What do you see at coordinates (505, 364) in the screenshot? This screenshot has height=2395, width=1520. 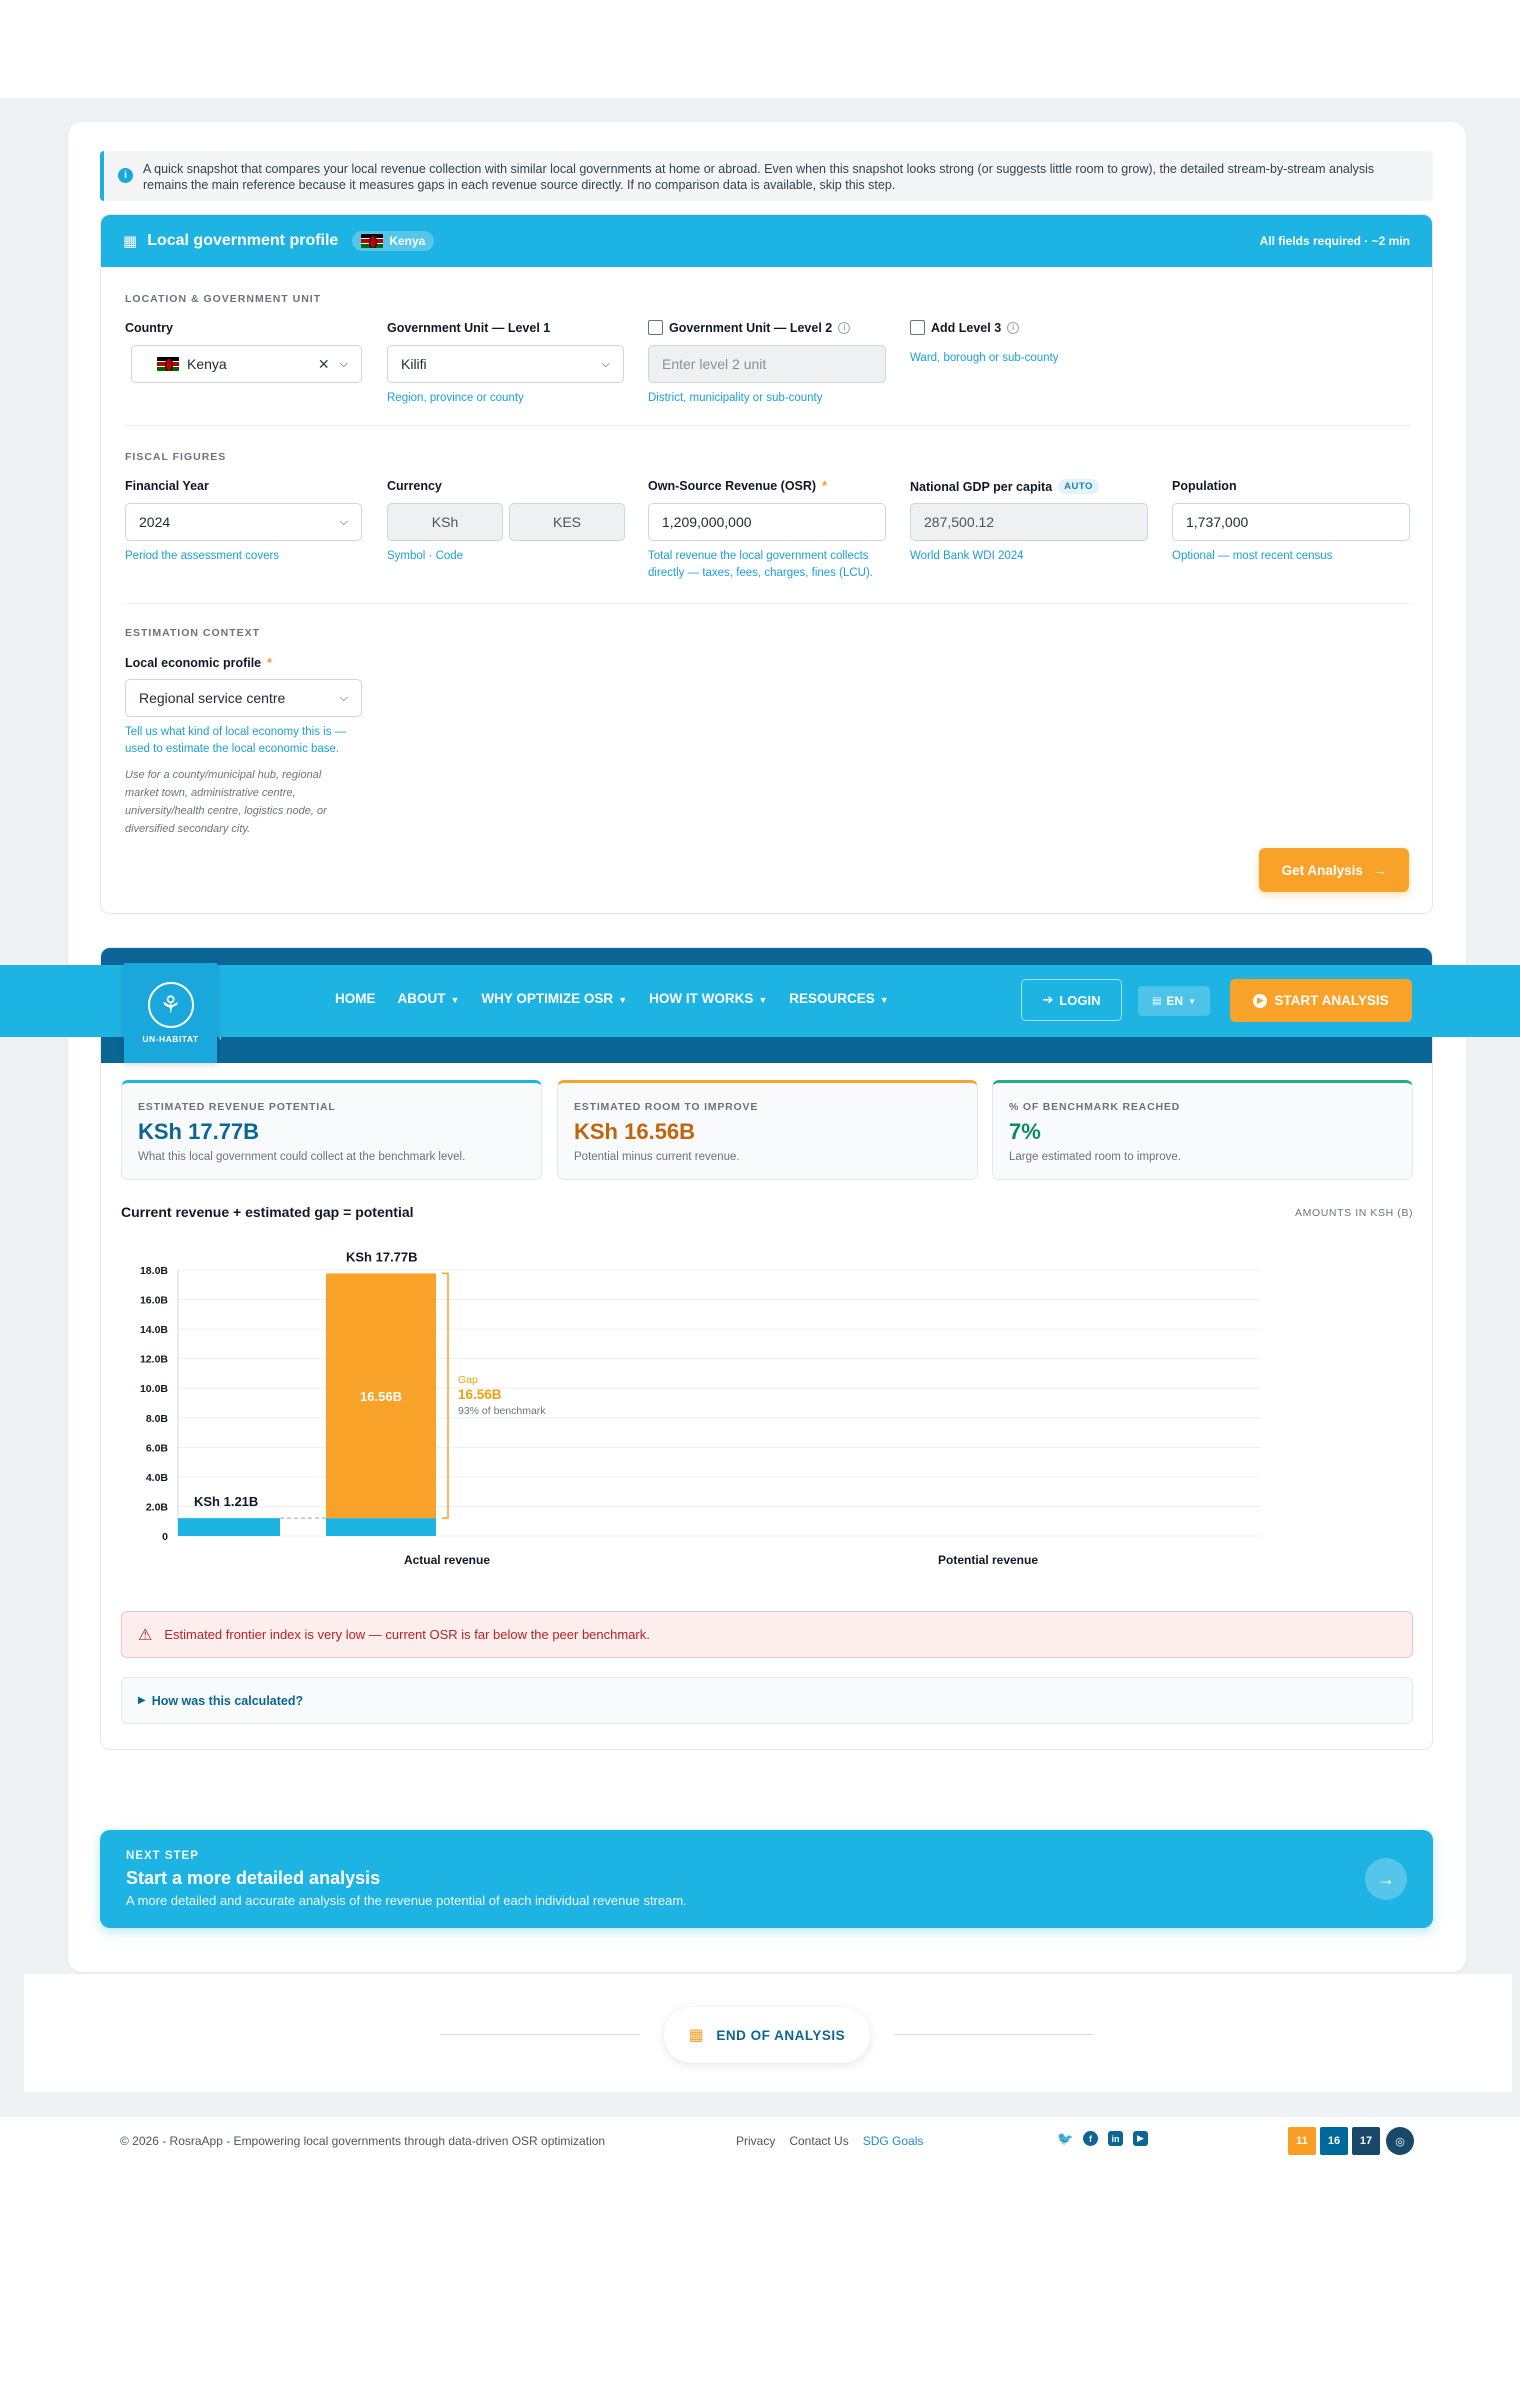 I see `level1-select: Kilifi ⌵` at bounding box center [505, 364].